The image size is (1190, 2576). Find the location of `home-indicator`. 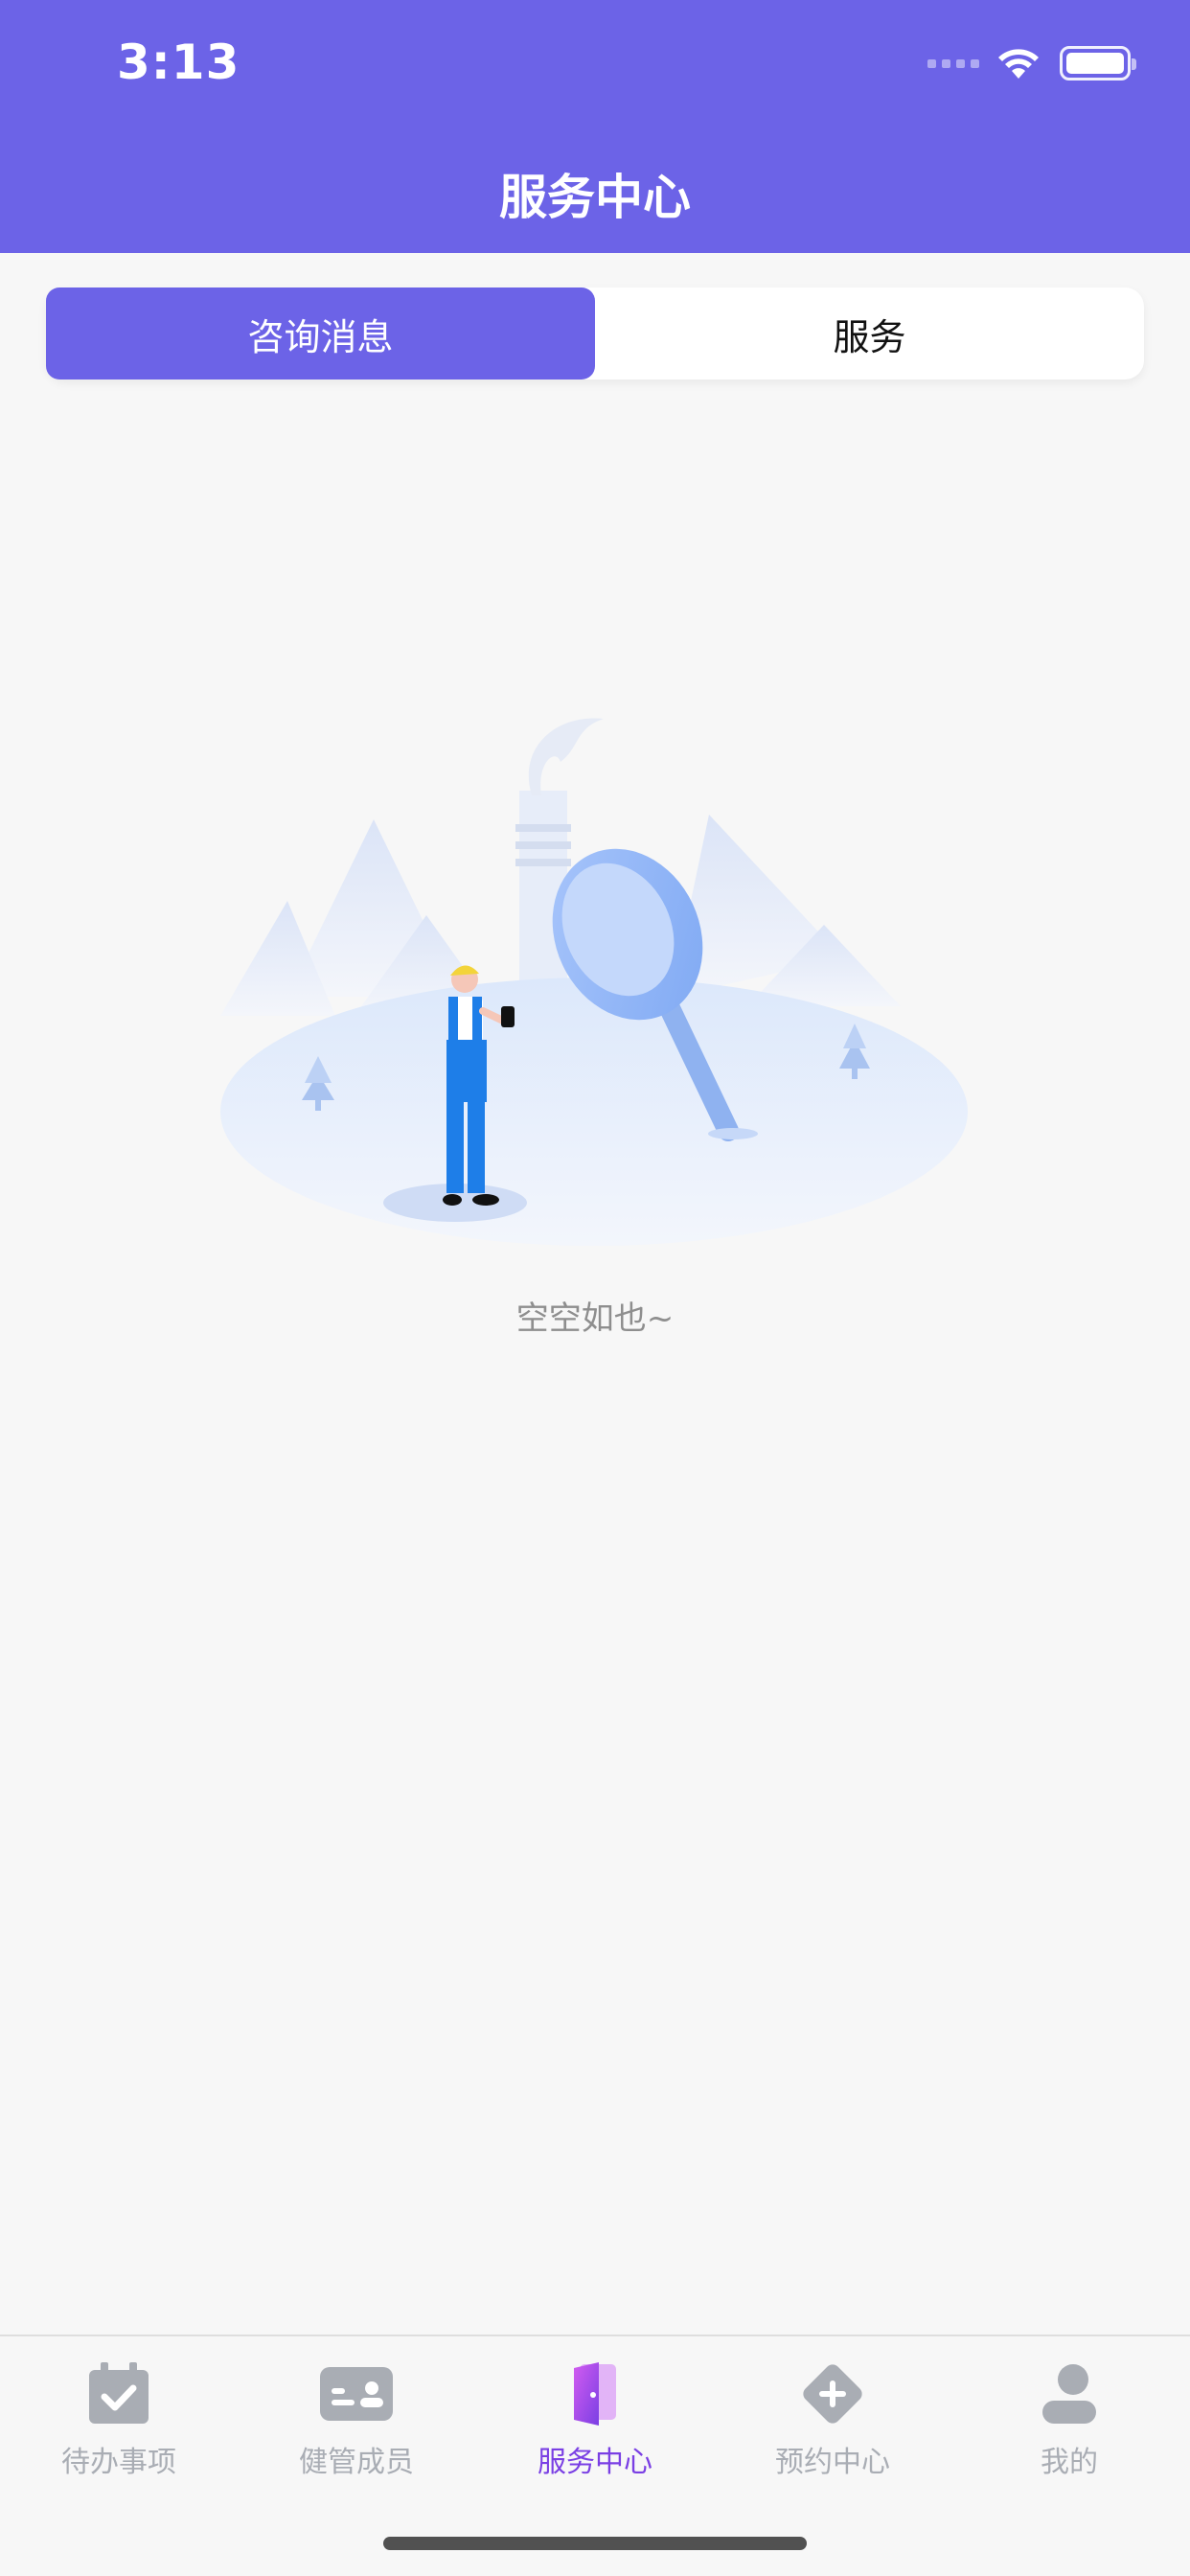

home-indicator is located at coordinates (595, 2543).